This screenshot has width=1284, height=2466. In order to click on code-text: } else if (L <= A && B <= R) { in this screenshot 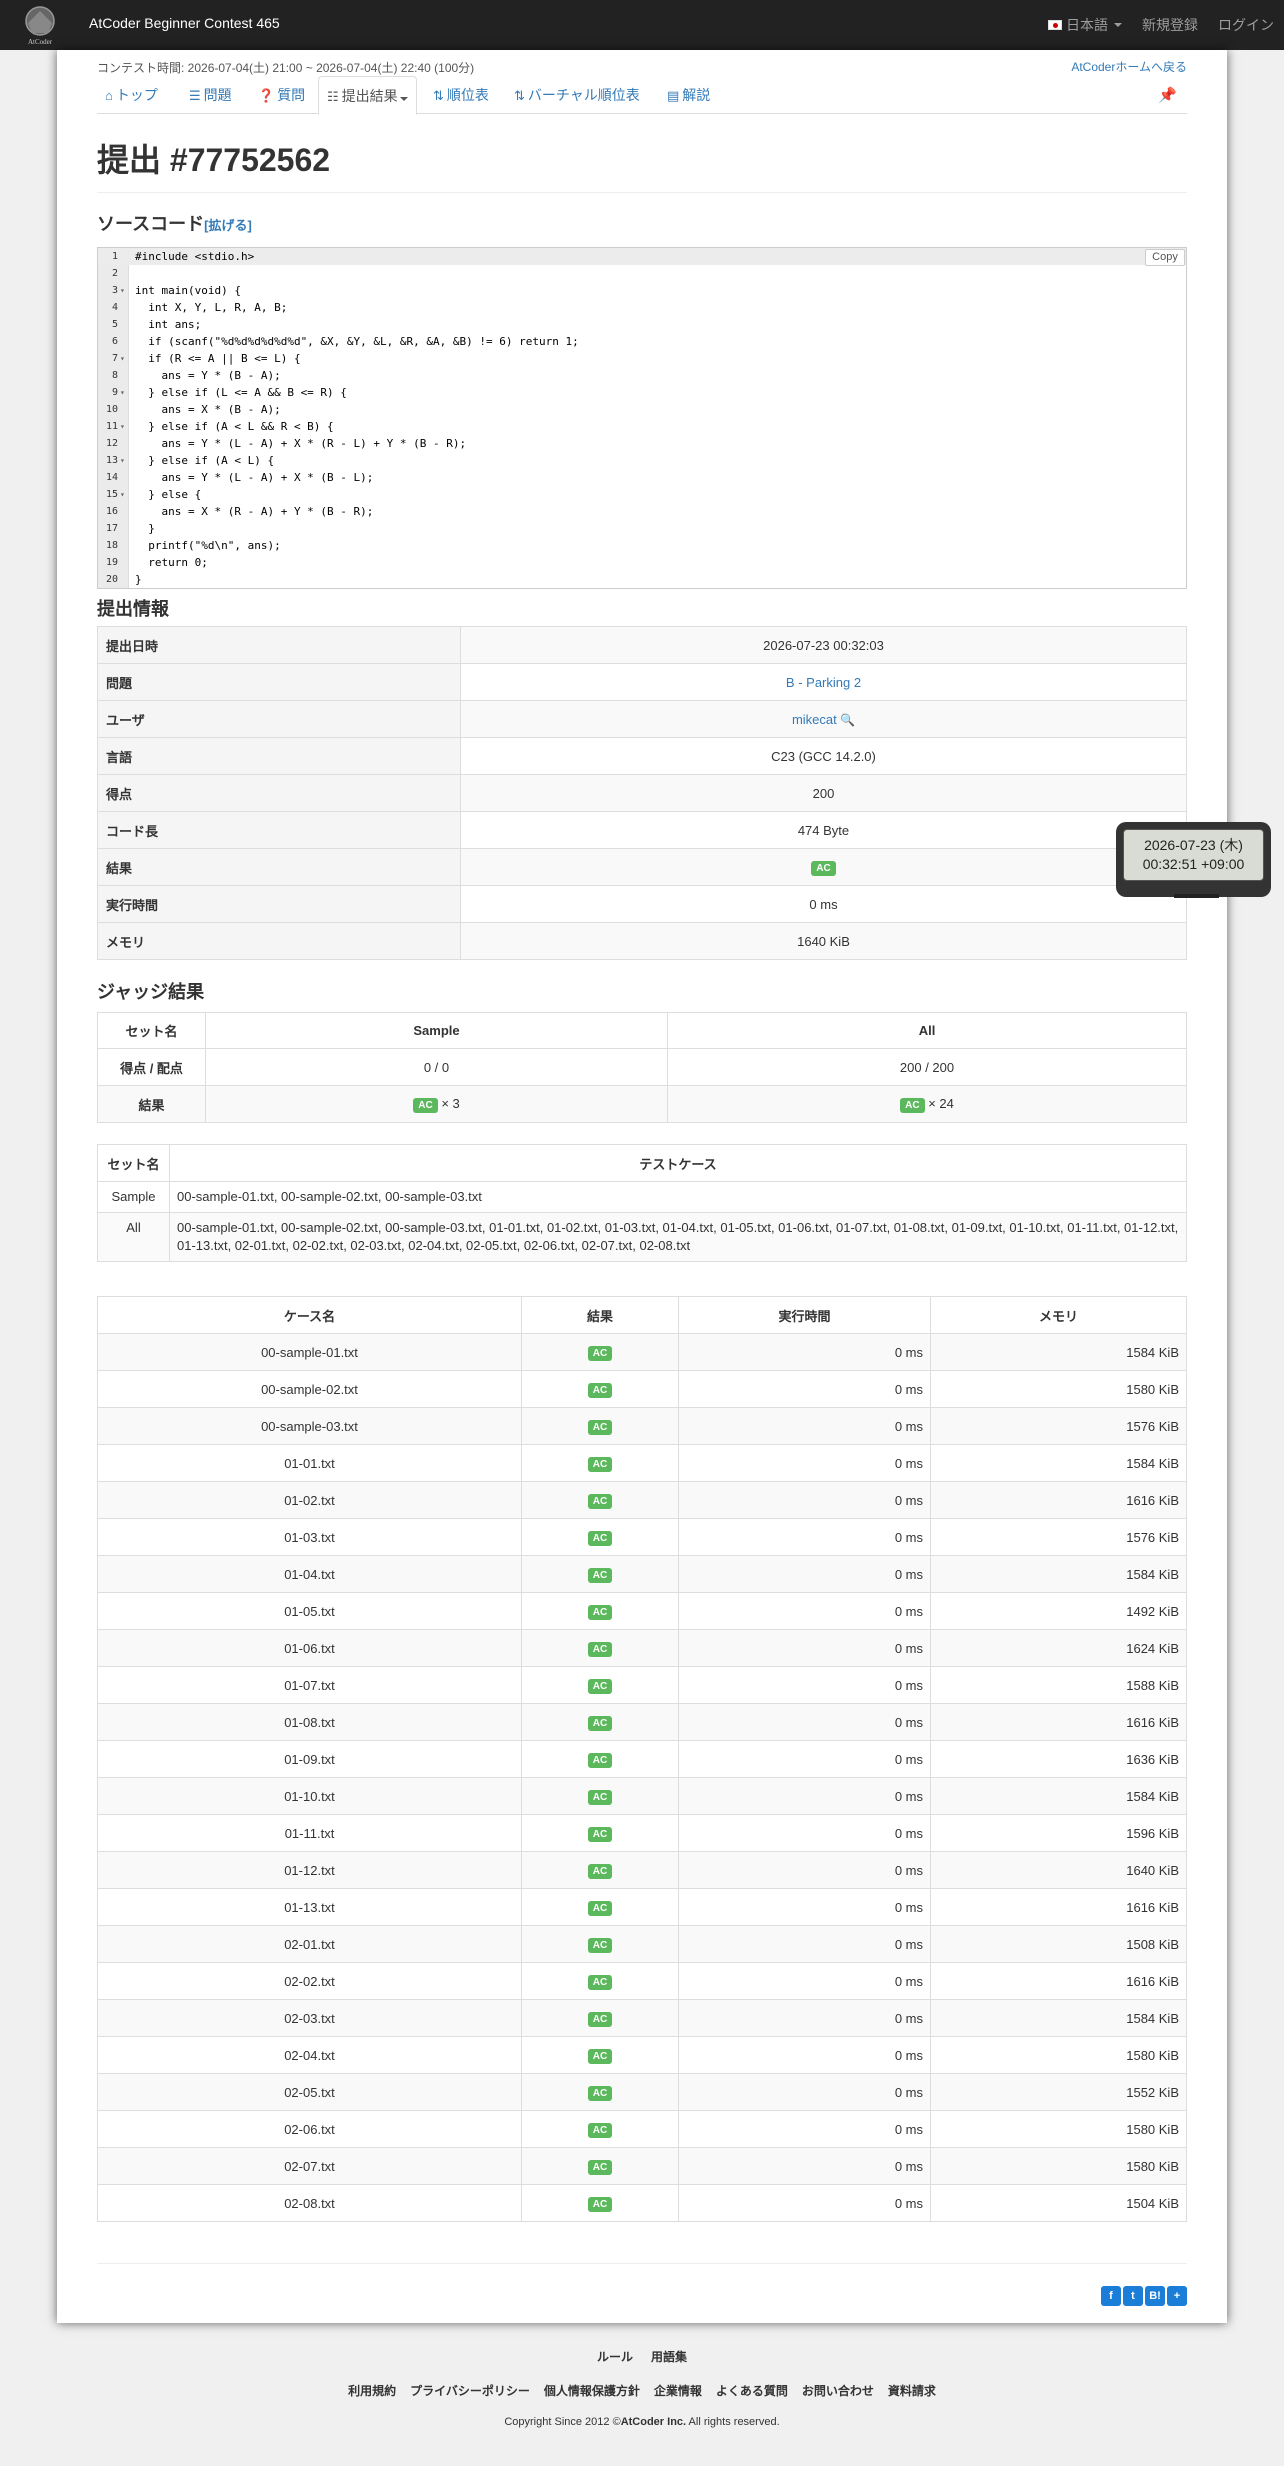, I will do `click(241, 392)`.